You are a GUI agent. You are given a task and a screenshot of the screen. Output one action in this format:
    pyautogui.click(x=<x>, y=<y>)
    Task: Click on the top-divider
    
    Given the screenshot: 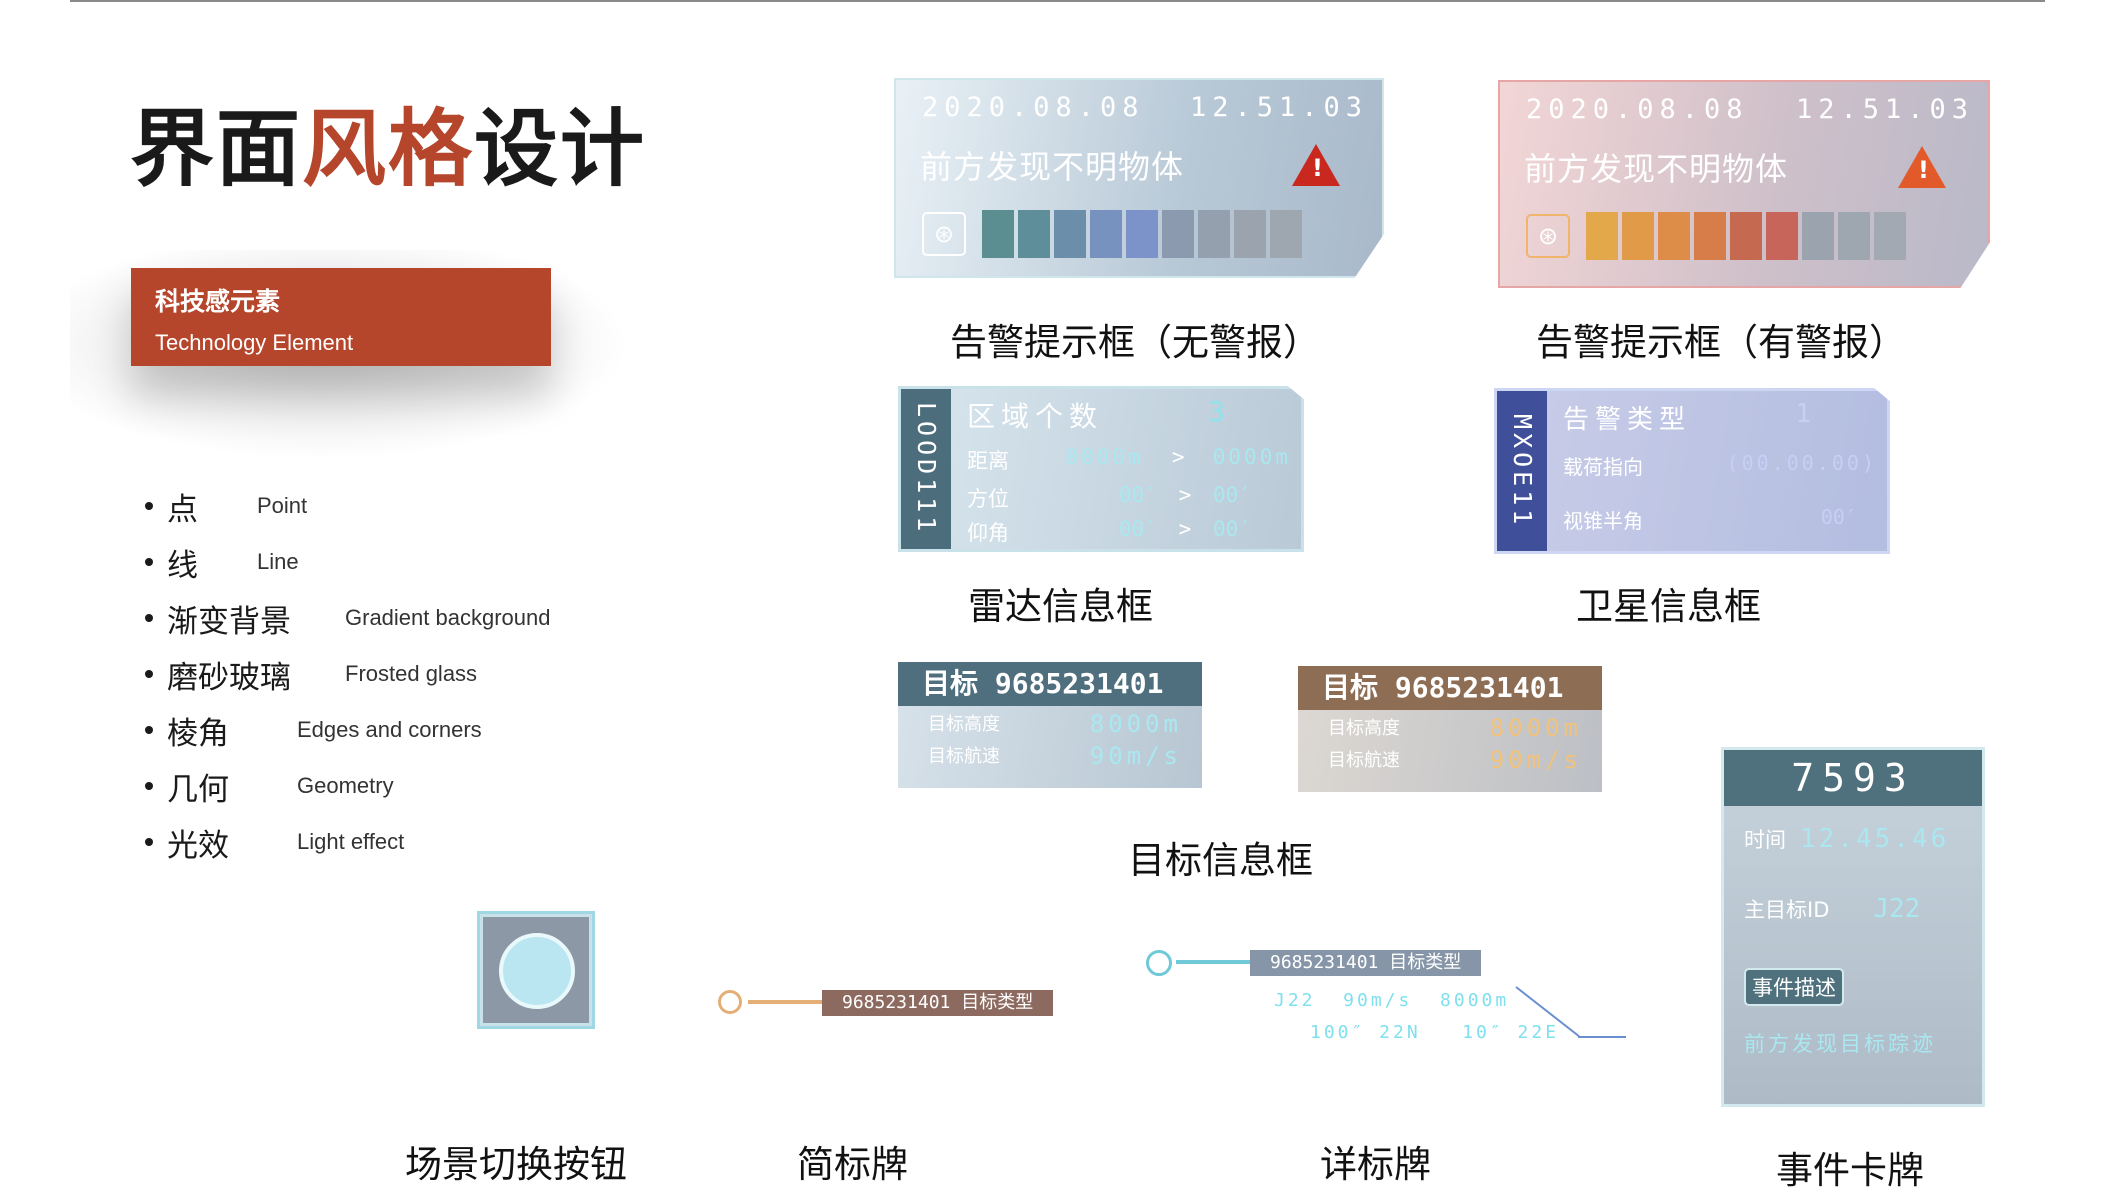 What is the action you would take?
    pyautogui.click(x=1057, y=1)
    